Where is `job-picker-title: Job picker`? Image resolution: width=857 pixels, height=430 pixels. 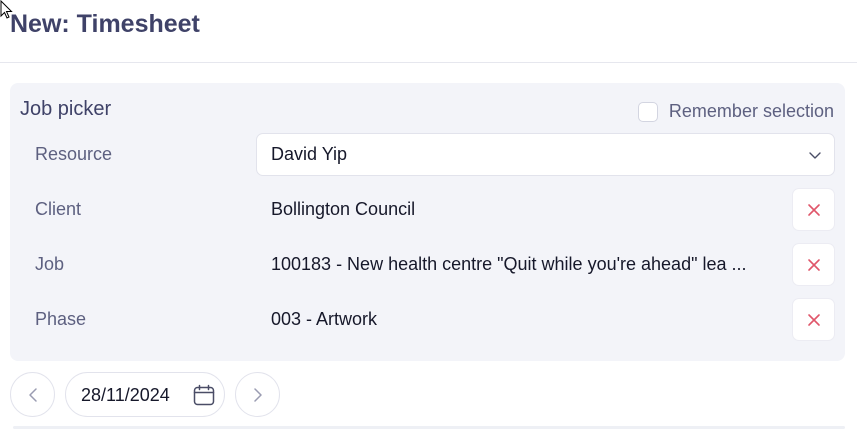
job-picker-title: Job picker is located at coordinates (66, 109).